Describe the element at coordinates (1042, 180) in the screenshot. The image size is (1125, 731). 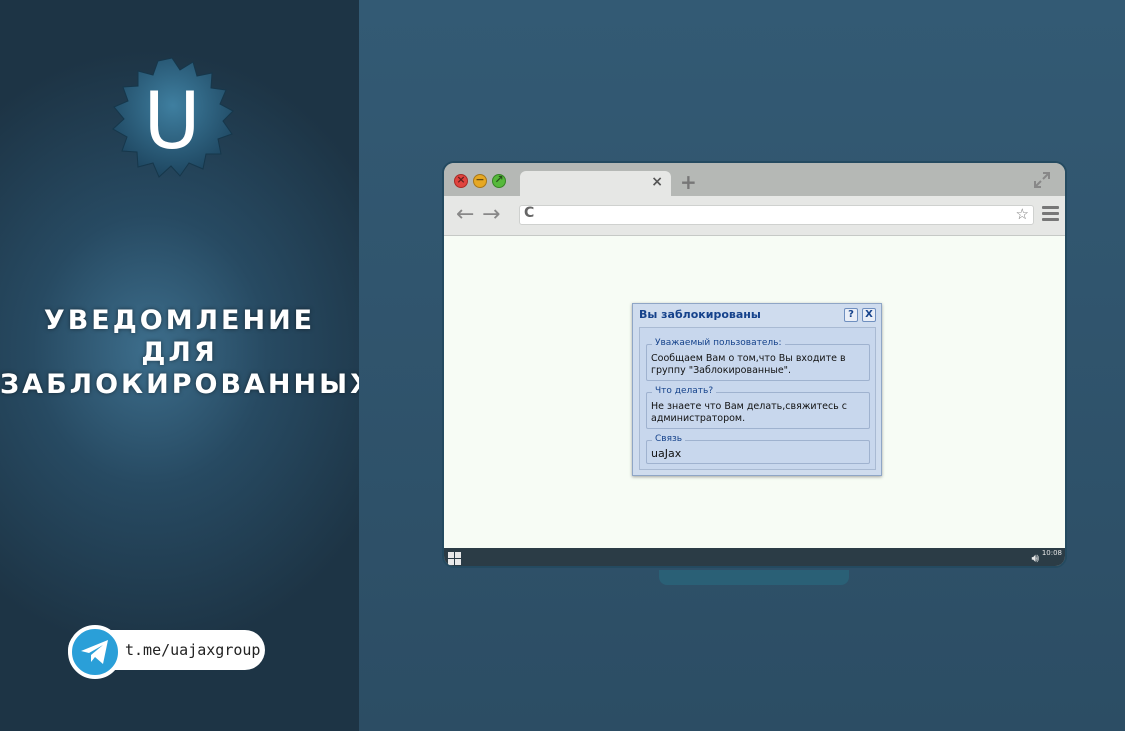
I see `fullscreen-icon` at that location.